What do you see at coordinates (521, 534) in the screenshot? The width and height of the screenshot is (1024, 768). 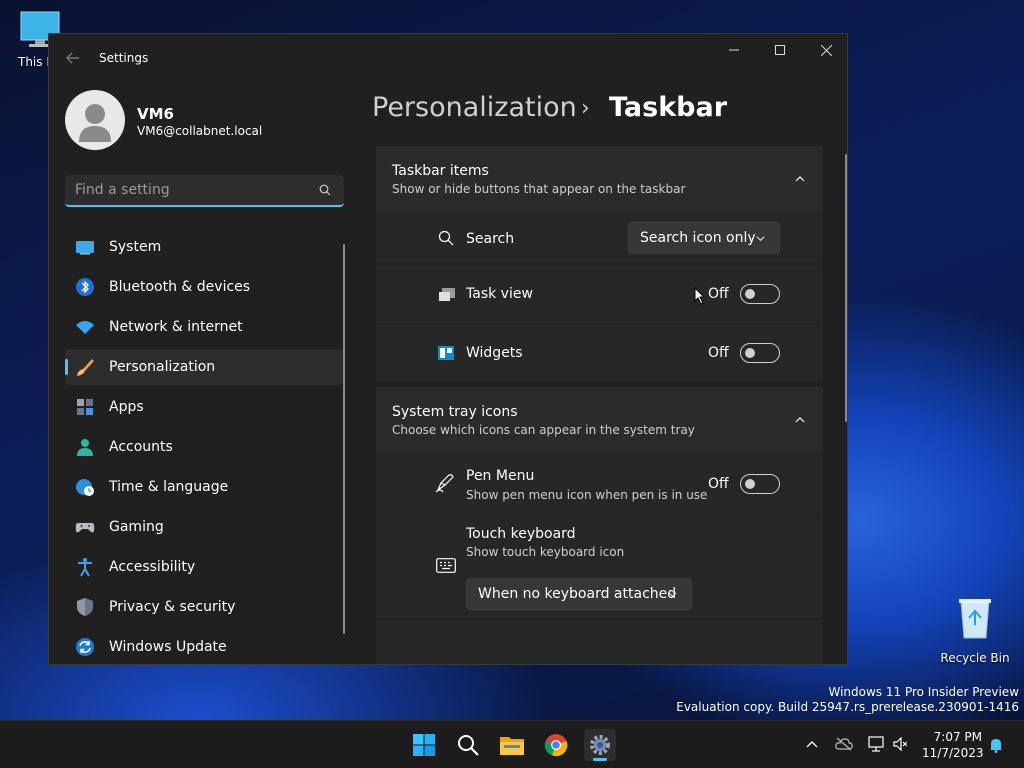 I see `touch-keyboard-label: Touch keyboard` at bounding box center [521, 534].